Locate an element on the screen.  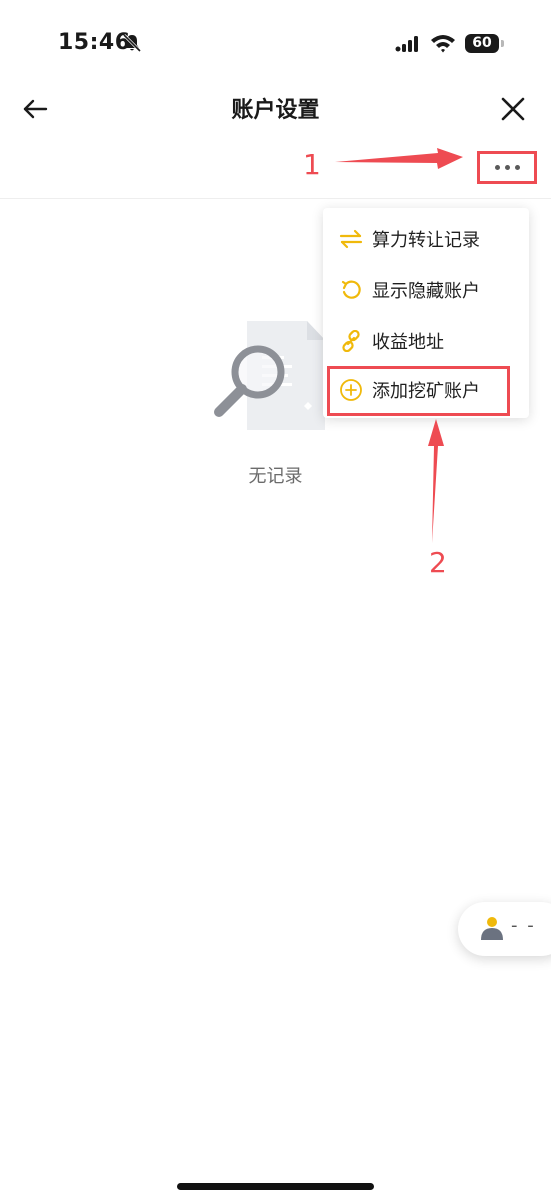
battery-tip is located at coordinates (502, 43).